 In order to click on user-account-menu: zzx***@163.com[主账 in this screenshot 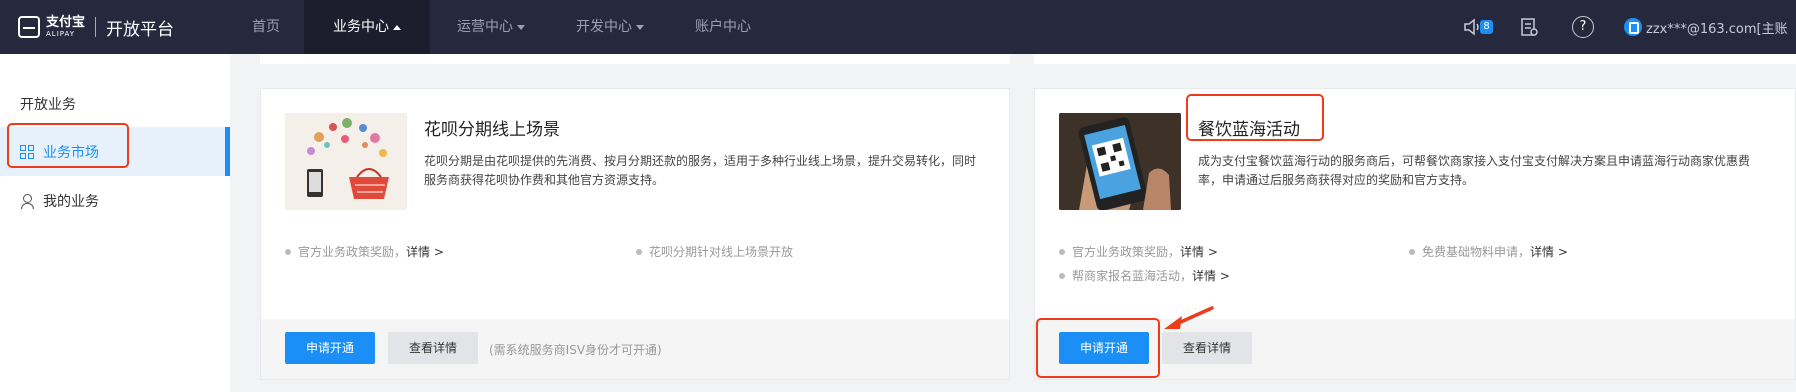, I will do `click(1706, 27)`.